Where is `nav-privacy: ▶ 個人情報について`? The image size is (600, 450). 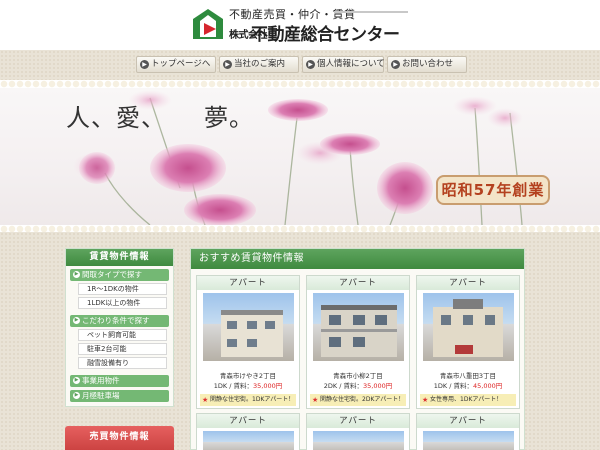 nav-privacy: ▶ 個人情報について is located at coordinates (343, 64).